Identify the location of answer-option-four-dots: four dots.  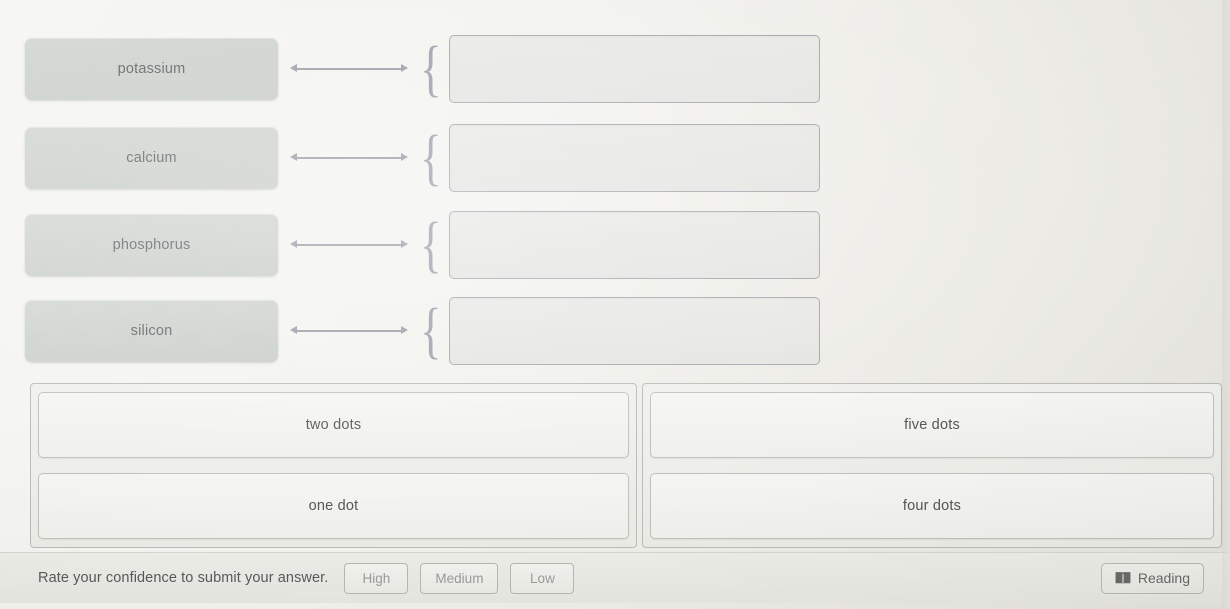
(932, 506).